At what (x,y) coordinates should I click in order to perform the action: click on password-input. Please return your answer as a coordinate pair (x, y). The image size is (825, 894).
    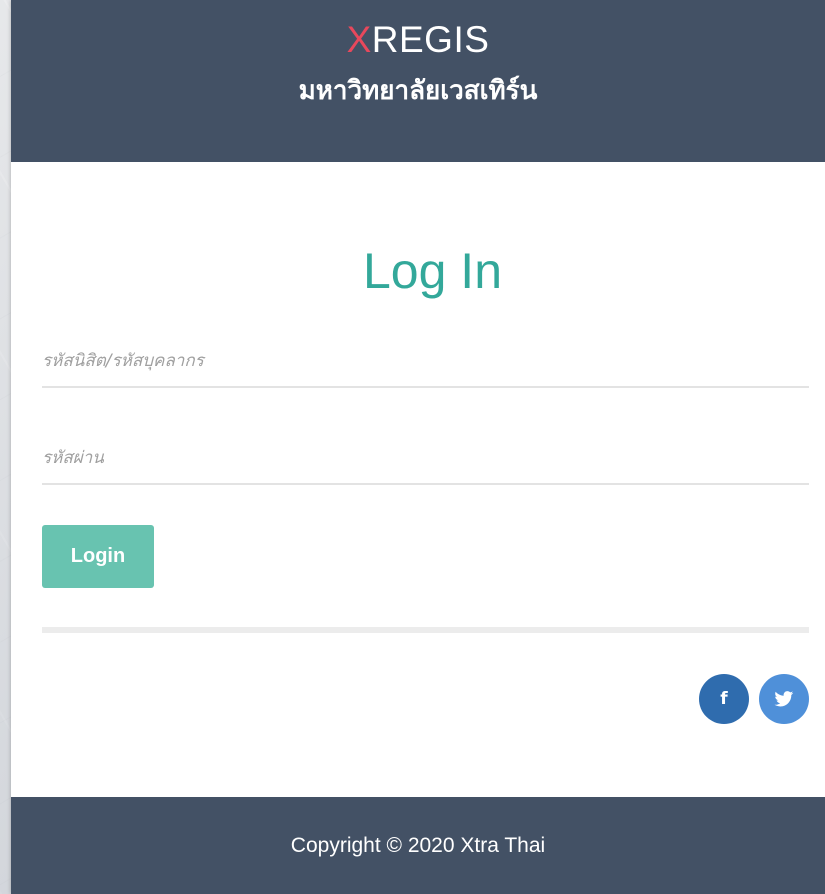
    Looking at the image, I should click on (425, 458).